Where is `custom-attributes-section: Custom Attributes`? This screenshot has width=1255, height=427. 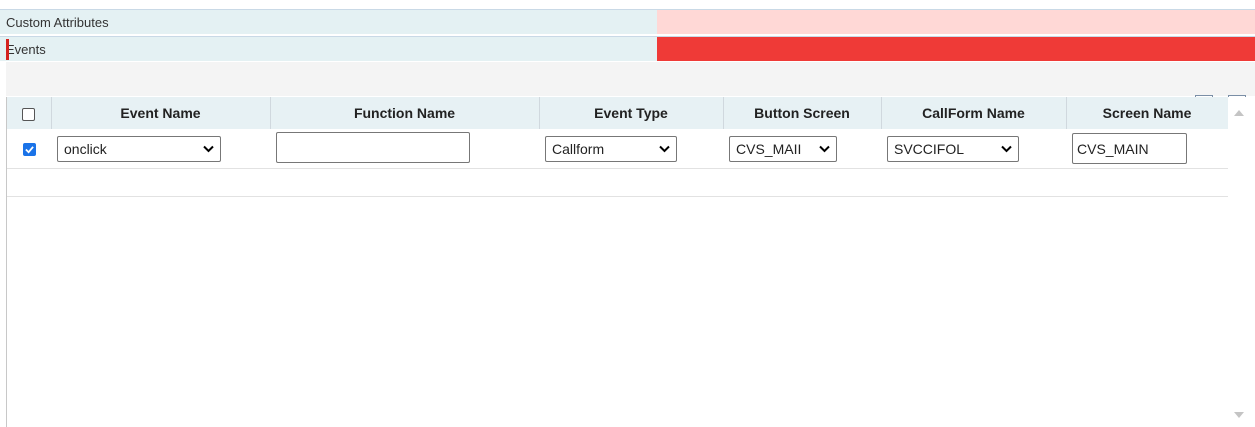 custom-attributes-section: Custom Attributes is located at coordinates (627, 21).